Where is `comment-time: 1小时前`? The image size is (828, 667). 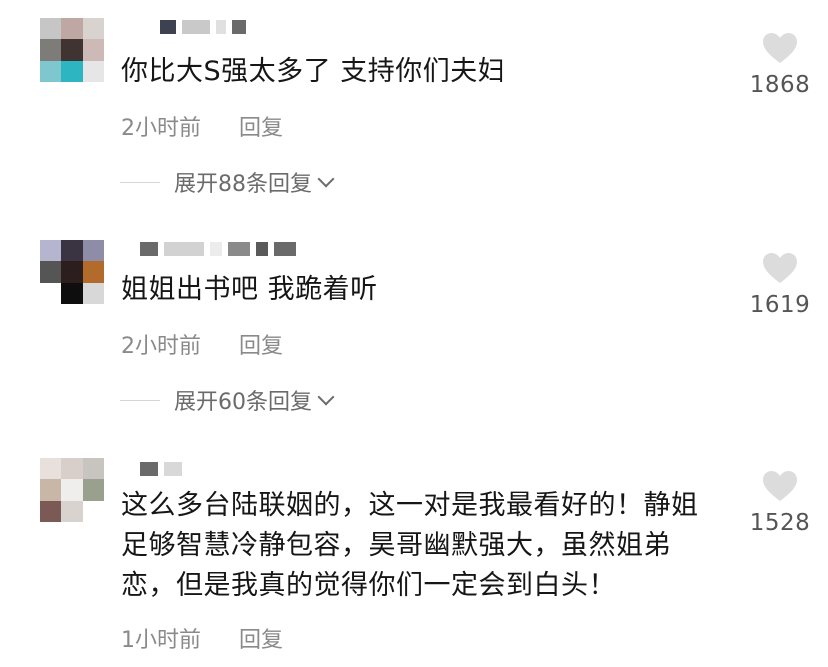 comment-time: 1小时前 is located at coordinates (161, 640).